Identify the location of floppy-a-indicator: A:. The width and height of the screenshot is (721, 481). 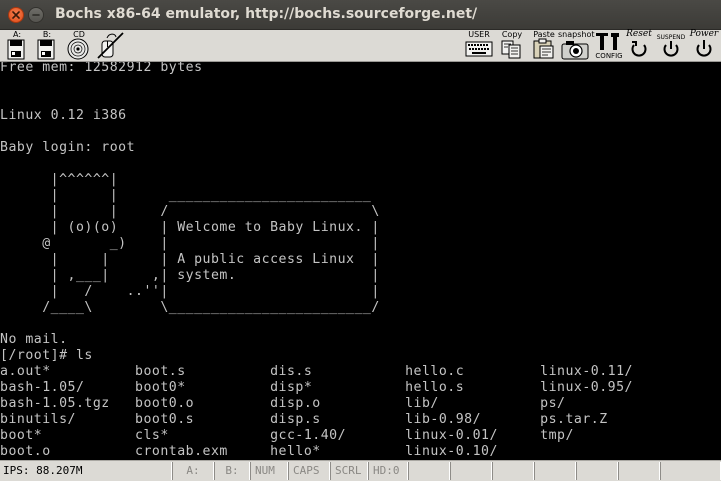
(193, 471).